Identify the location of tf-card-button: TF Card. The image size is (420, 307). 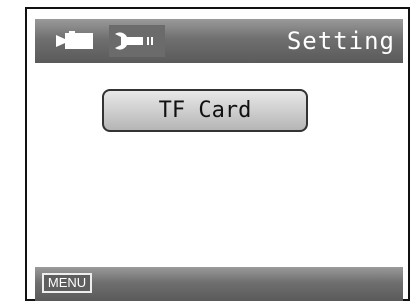
(205, 110).